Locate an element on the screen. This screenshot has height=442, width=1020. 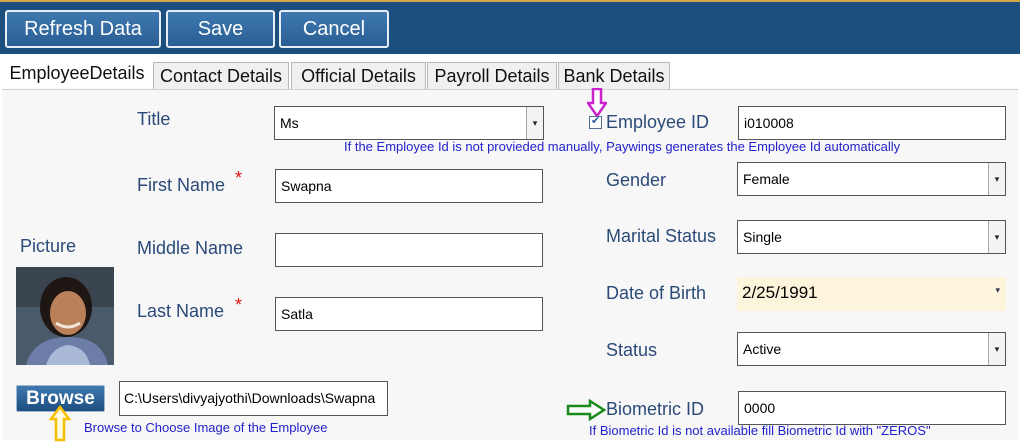
right-arrow-icon is located at coordinates (586, 410).